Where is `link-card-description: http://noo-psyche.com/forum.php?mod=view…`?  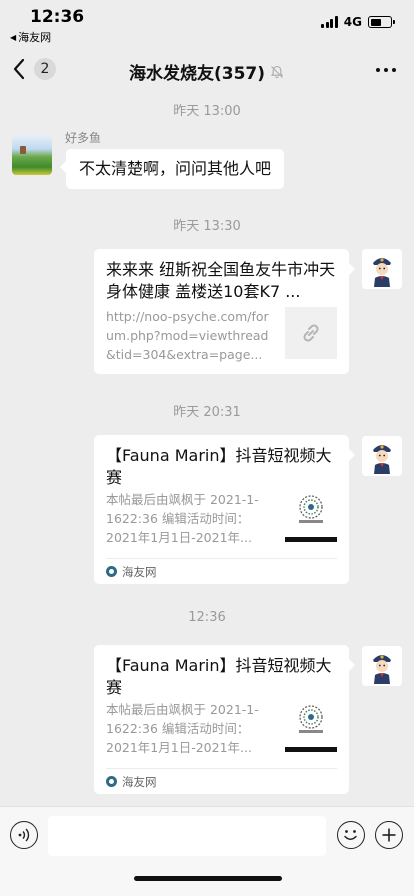 link-card-description: http://noo-psyche.com/forum.php?mod=view… is located at coordinates (187, 335).